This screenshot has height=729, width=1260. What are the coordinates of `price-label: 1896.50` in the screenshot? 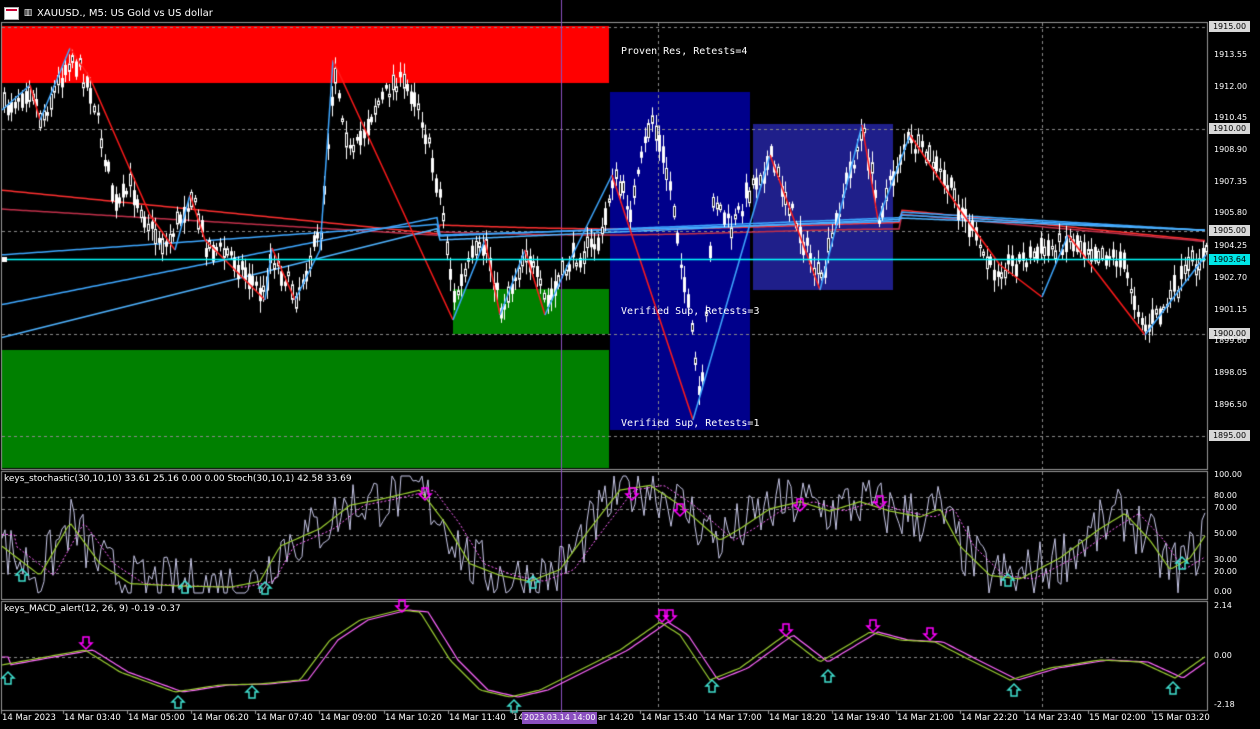 It's located at (1231, 404).